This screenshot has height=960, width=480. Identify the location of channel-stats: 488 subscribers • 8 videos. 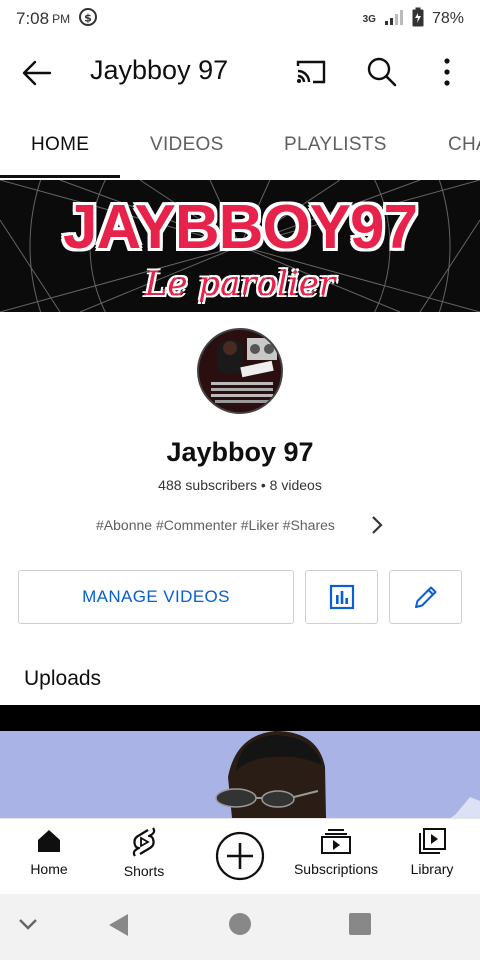
(240, 485).